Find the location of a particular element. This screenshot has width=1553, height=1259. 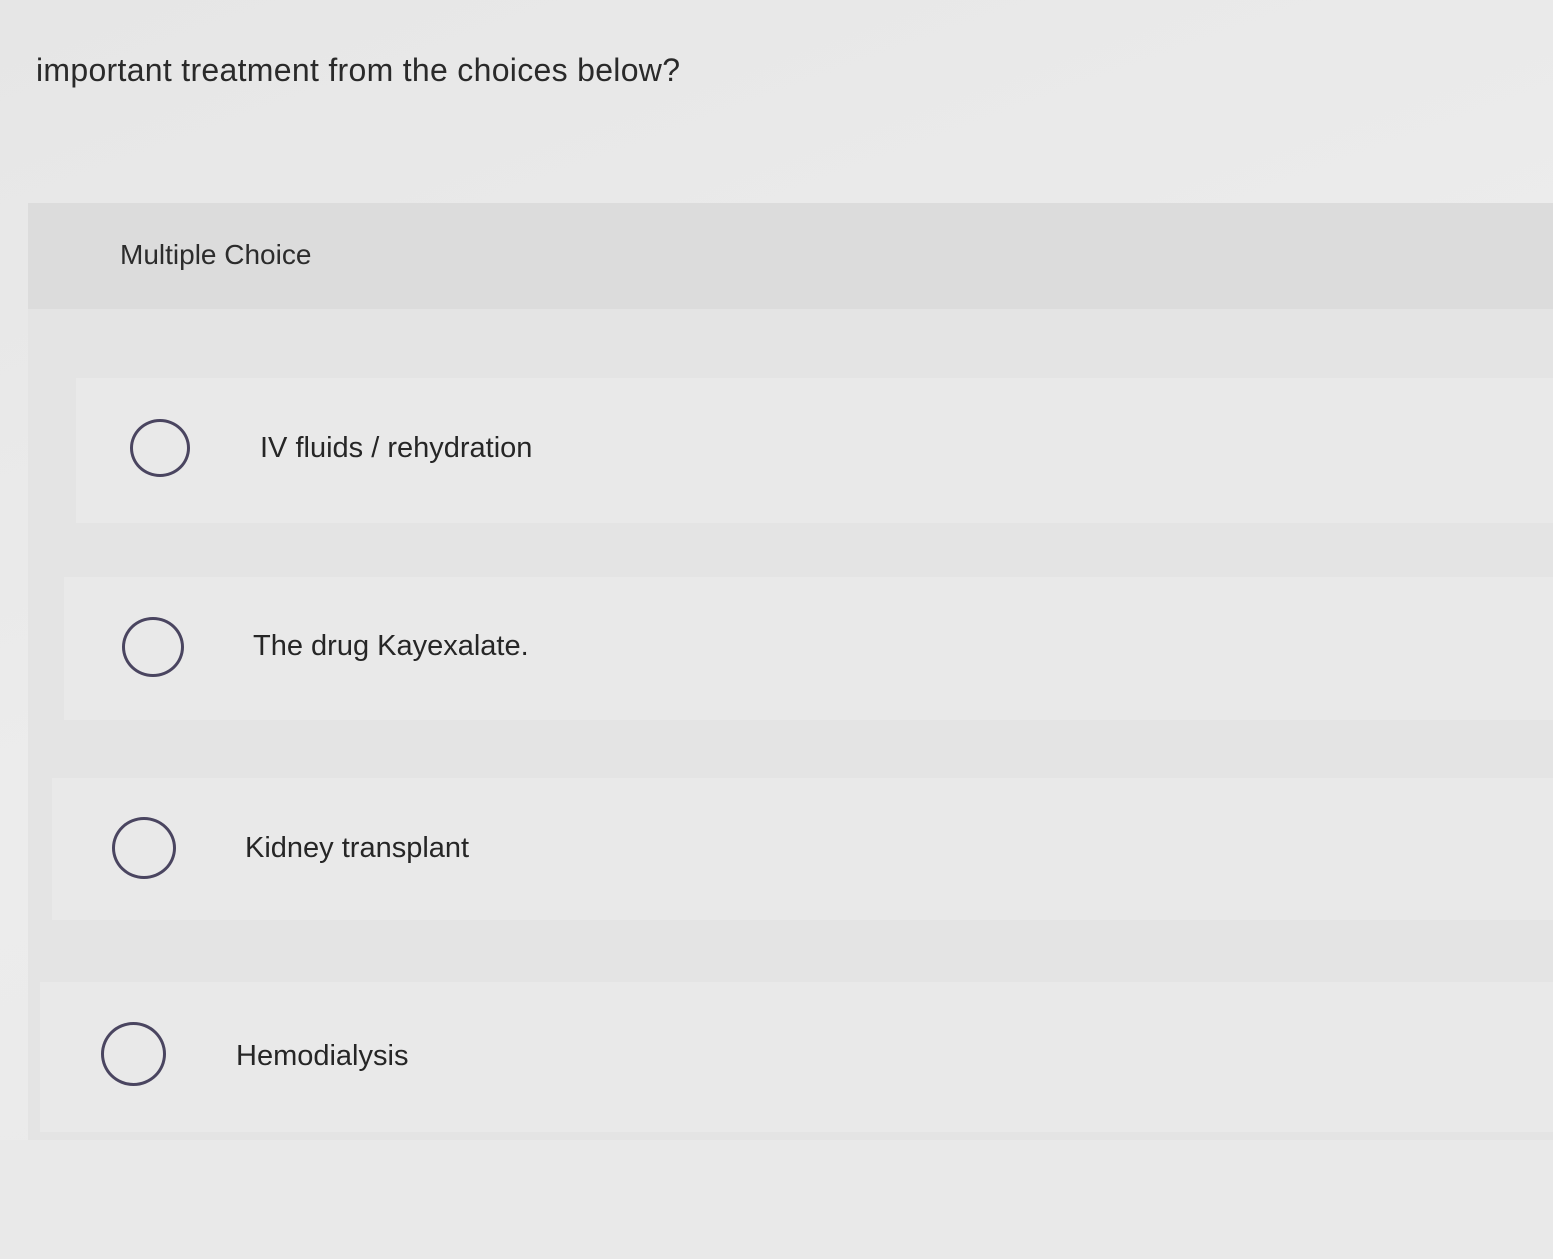

choice-option-kidney-transplant: Kidney transplant is located at coordinates (802, 849).